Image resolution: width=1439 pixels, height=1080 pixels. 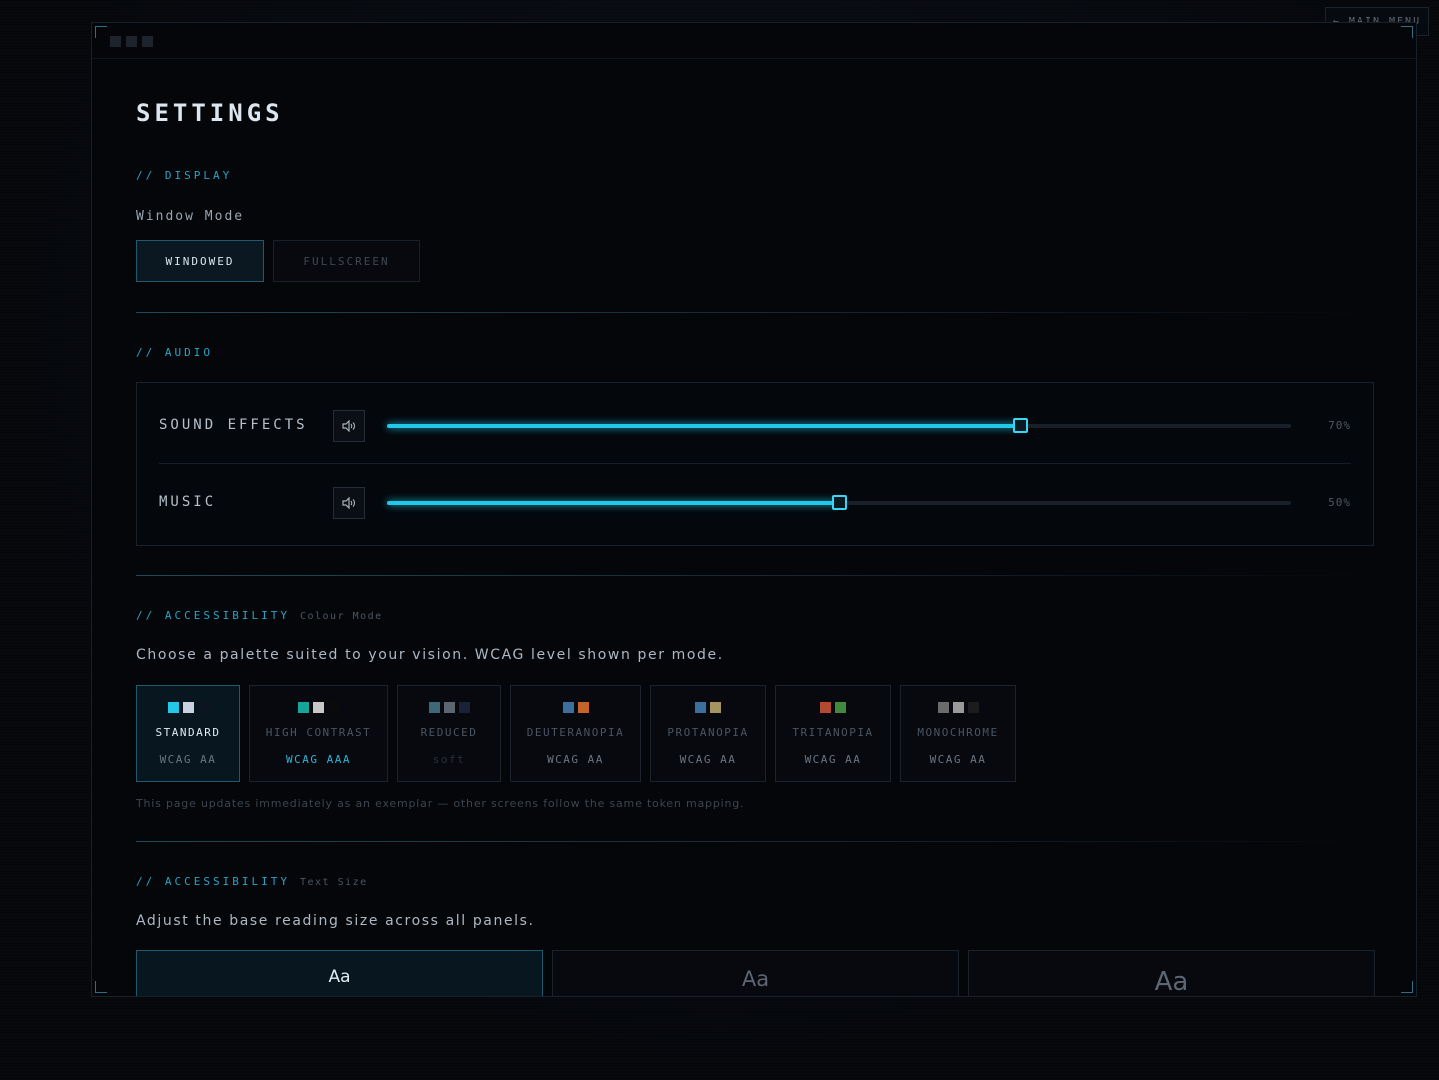 I want to click on sound-effects-mute-button, so click(x=349, y=426).